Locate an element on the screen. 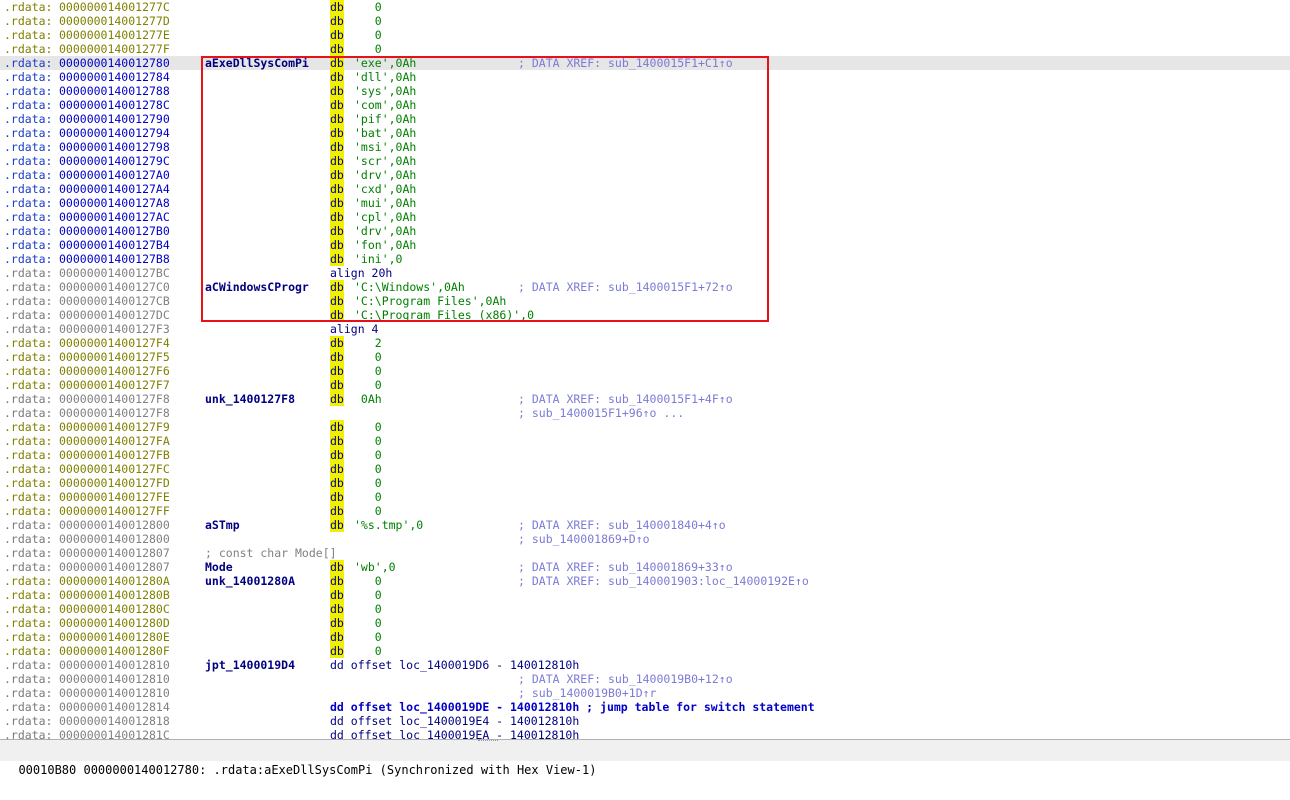  address: 00000001400127FE is located at coordinates (114, 497).